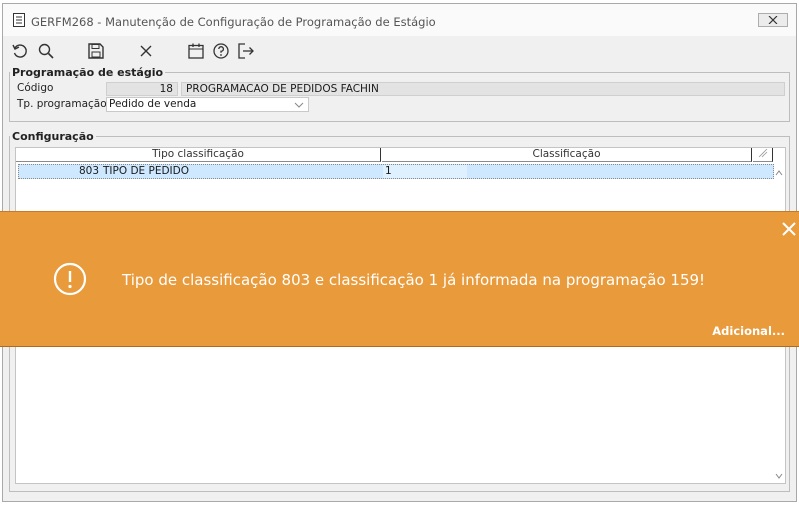 This screenshot has width=799, height=505. I want to click on window-close-button, so click(773, 20).